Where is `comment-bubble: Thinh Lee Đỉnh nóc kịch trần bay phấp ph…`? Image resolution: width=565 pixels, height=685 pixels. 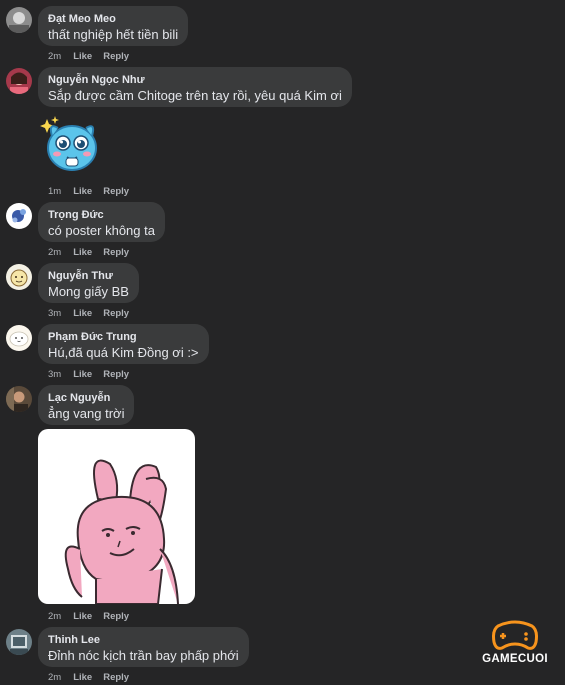
comment-bubble: Thinh Lee Đỉnh nóc kịch trần bay phấp ph… is located at coordinates (143, 647).